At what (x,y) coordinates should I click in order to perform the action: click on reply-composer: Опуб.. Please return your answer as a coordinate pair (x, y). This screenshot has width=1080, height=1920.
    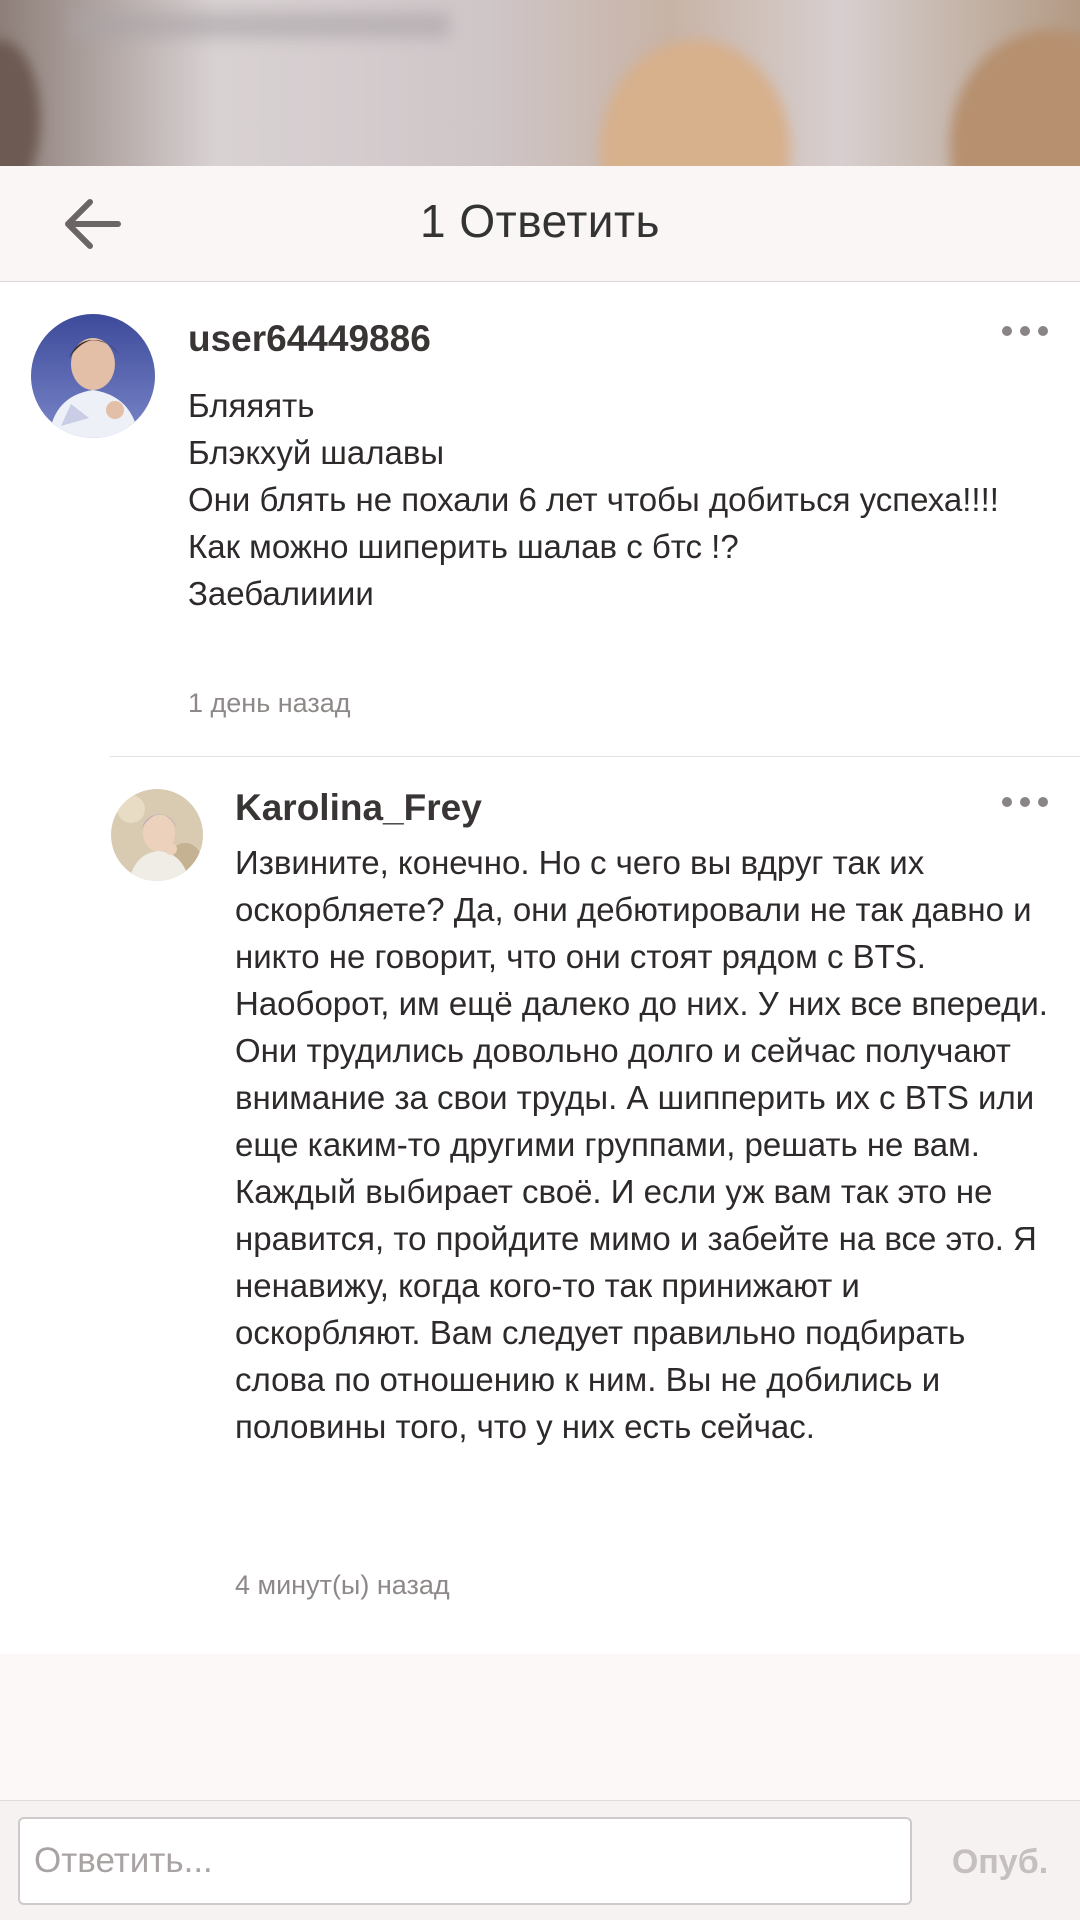
    Looking at the image, I should click on (540, 1860).